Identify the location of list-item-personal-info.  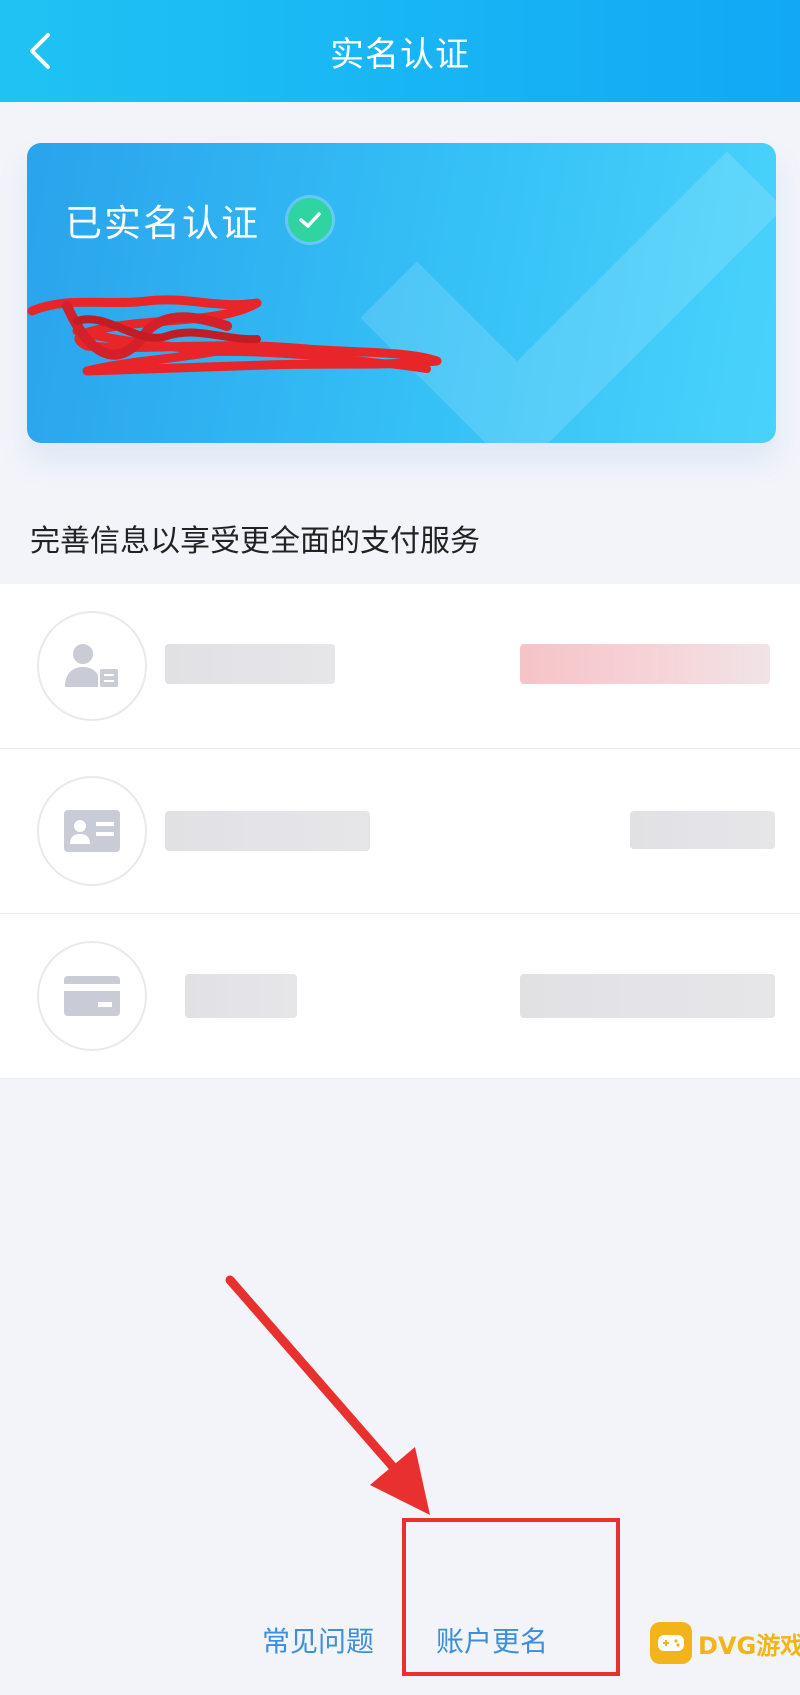
(400, 666).